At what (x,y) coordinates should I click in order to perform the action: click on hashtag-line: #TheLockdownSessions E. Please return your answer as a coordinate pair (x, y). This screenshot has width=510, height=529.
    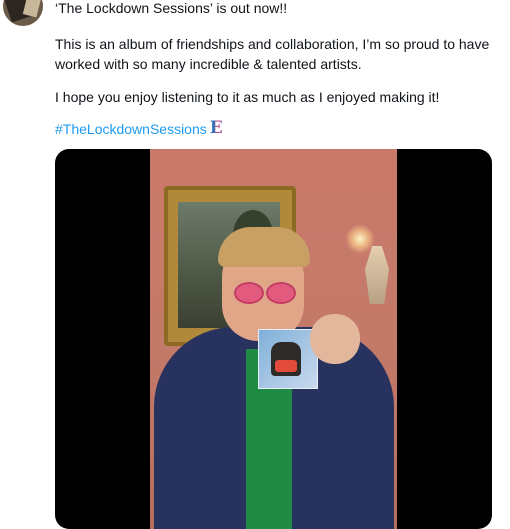
    Looking at the image, I should click on (139, 129).